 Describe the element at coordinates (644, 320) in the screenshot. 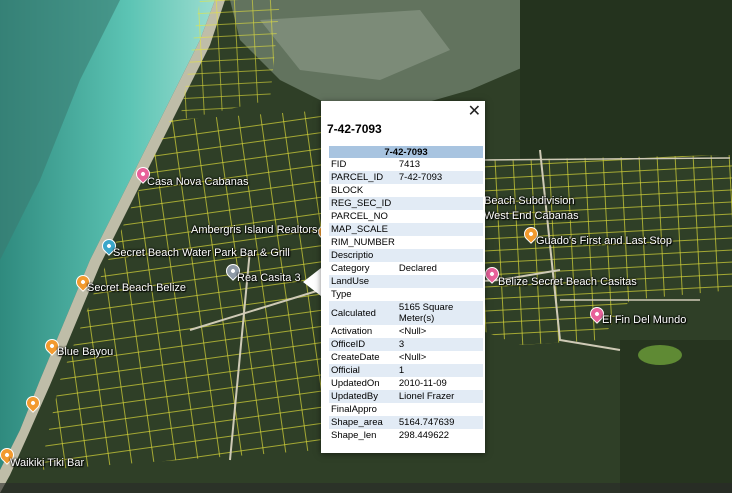

I see `map-label-el-fin-del-mundo: El Fin Del Mundo` at that location.